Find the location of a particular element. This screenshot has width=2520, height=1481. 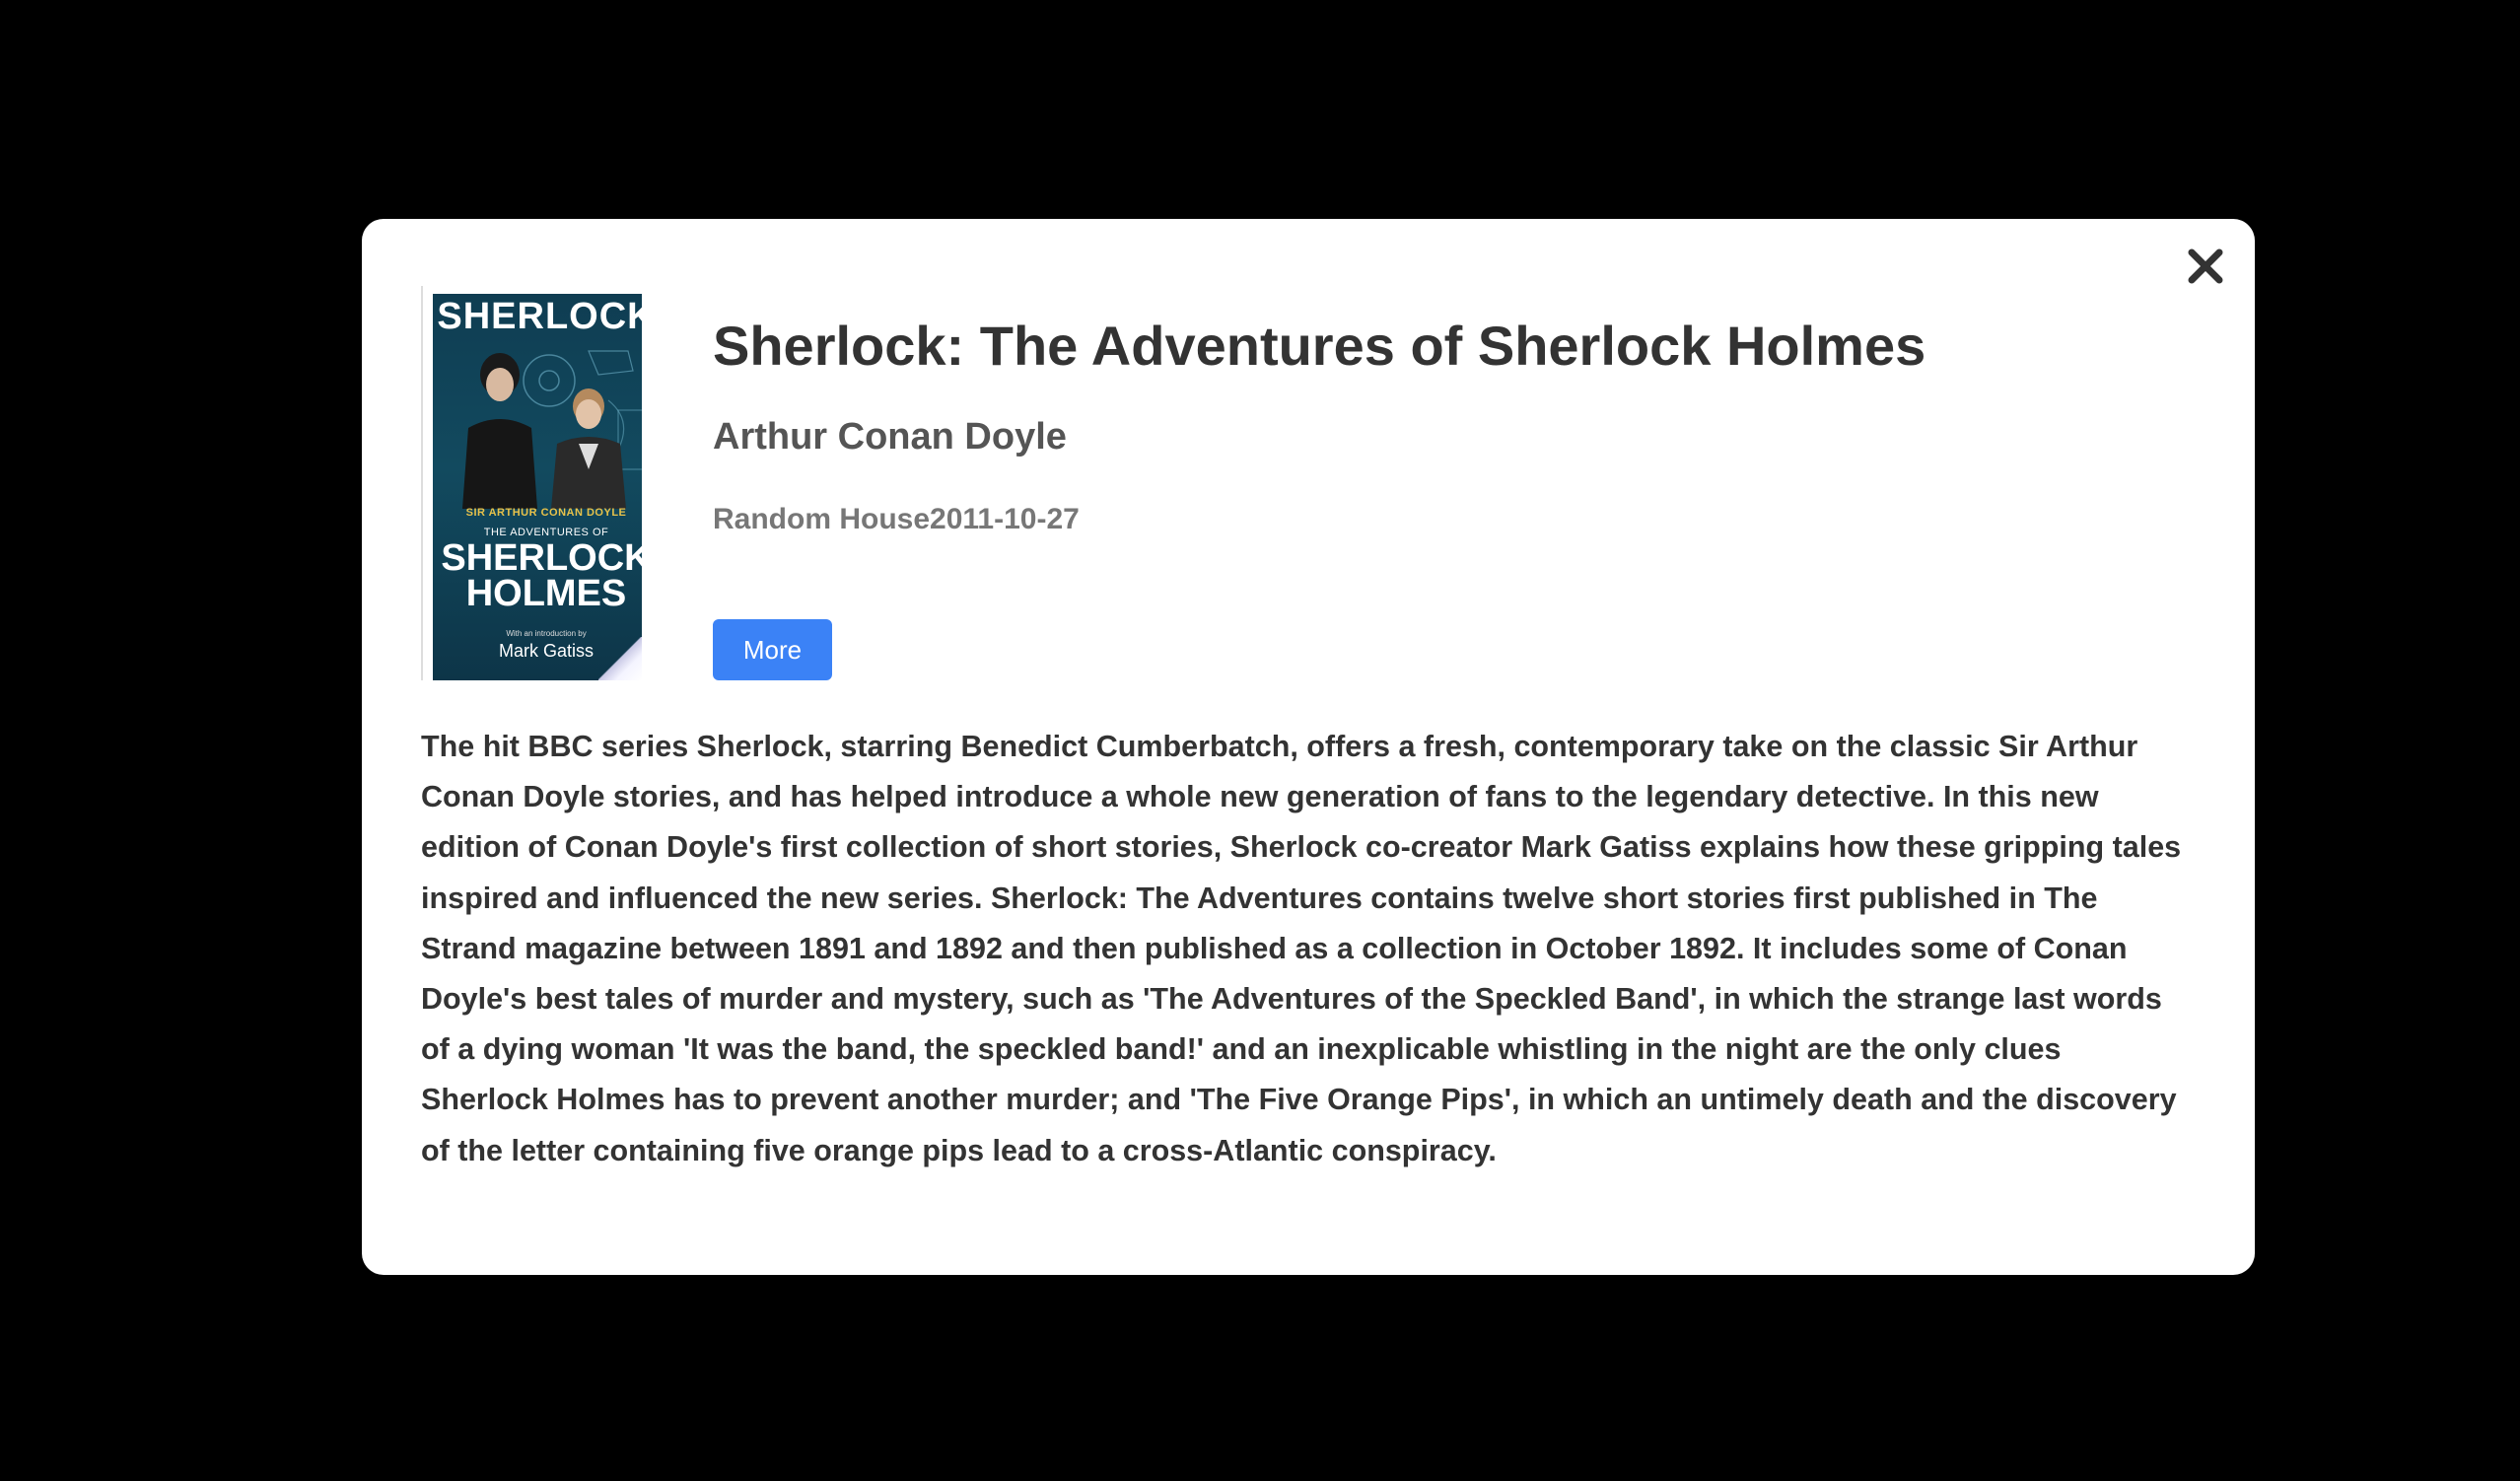

close-button is located at coordinates (2205, 266).